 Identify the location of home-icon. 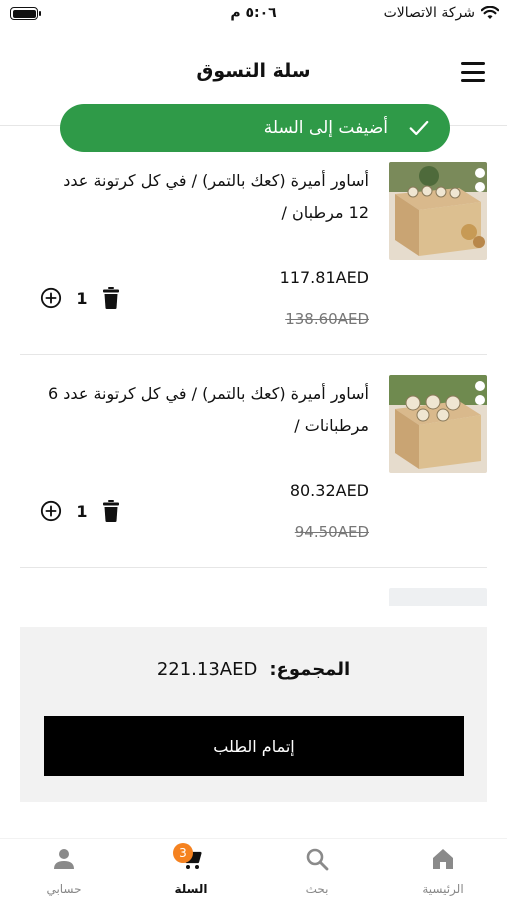
(443, 859).